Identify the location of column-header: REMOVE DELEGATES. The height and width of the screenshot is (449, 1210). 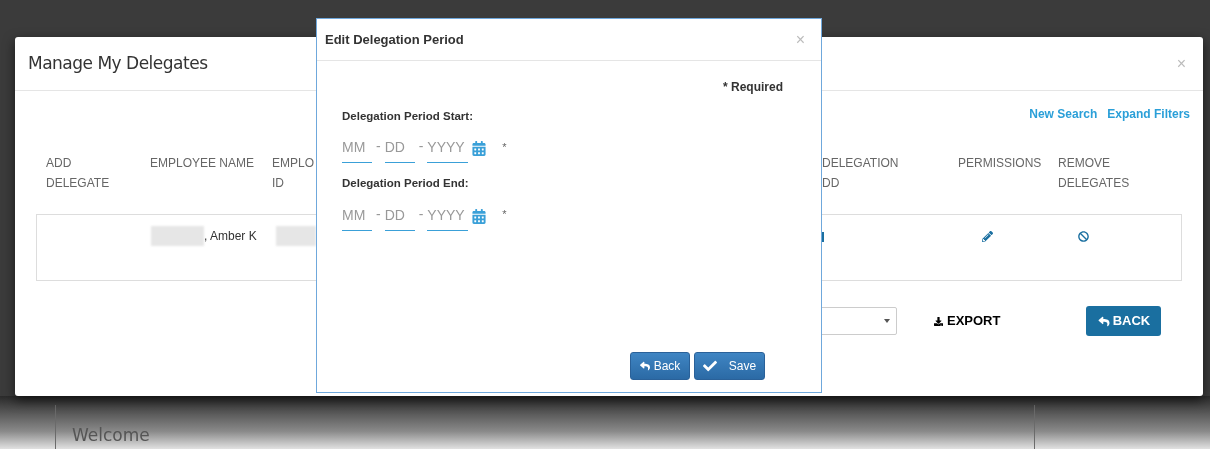
(1094, 173).